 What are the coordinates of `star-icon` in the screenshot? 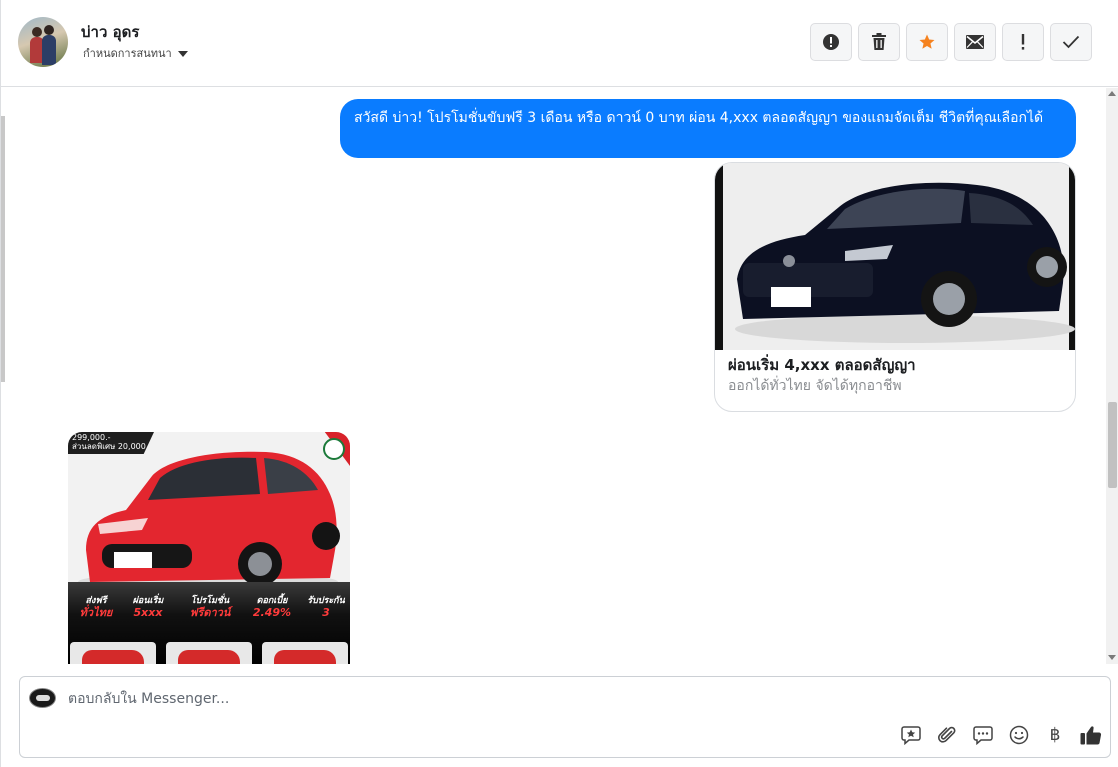 It's located at (927, 41).